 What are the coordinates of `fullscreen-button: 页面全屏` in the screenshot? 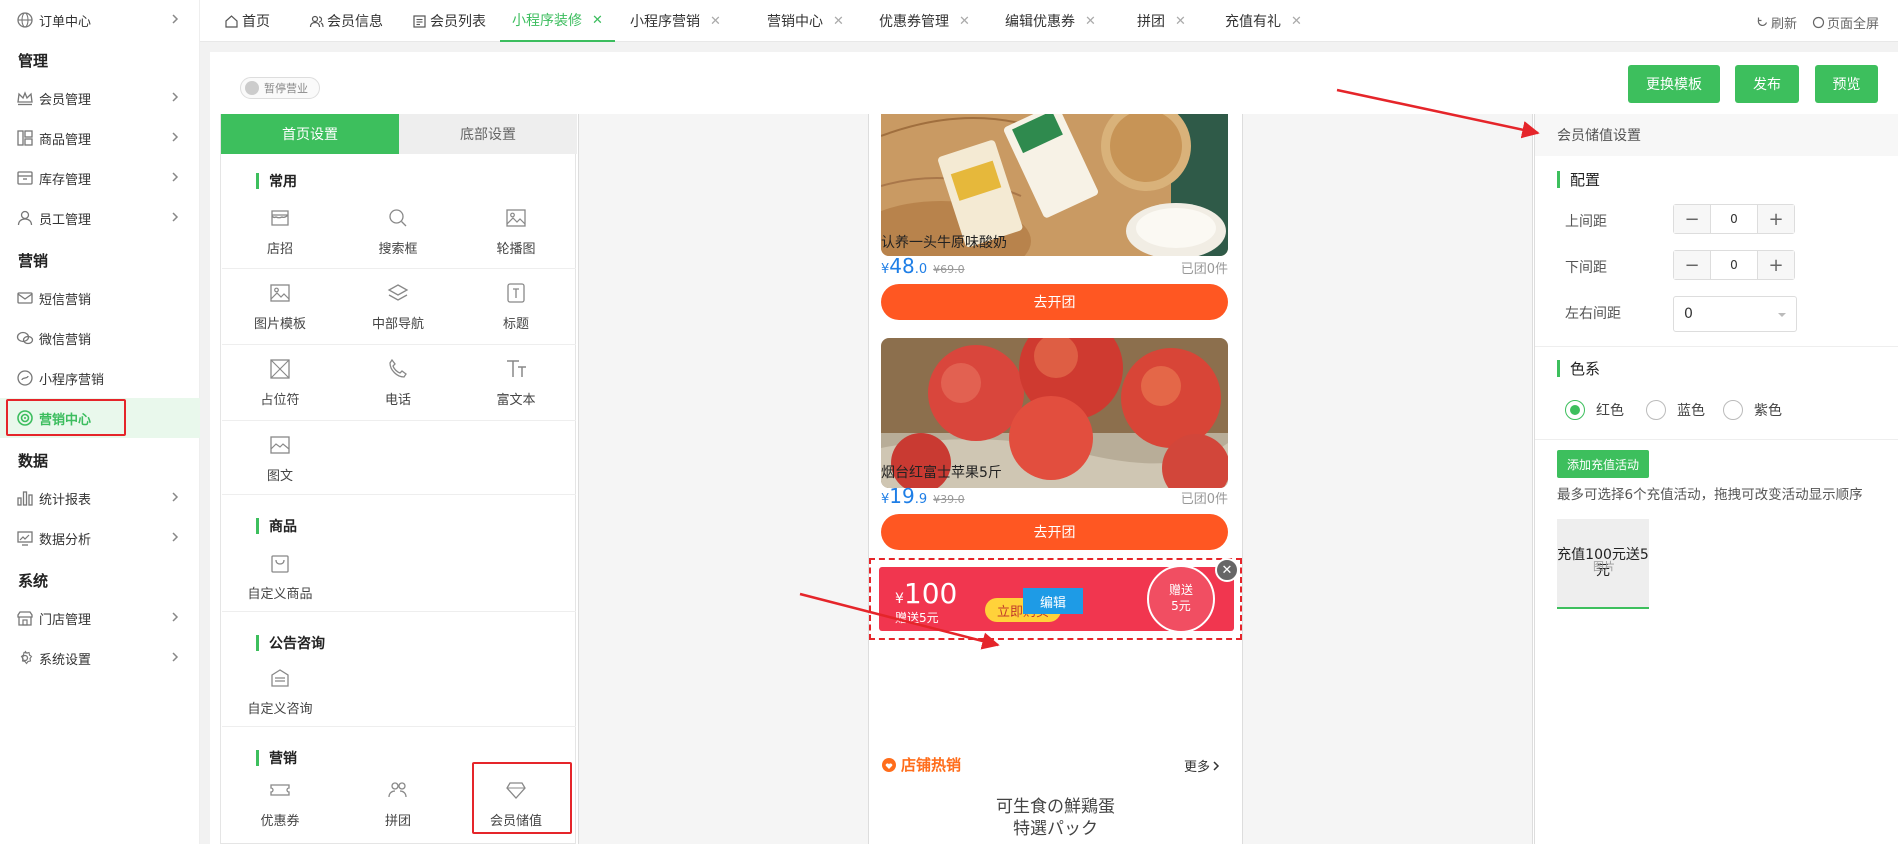 It's located at (1845, 22).